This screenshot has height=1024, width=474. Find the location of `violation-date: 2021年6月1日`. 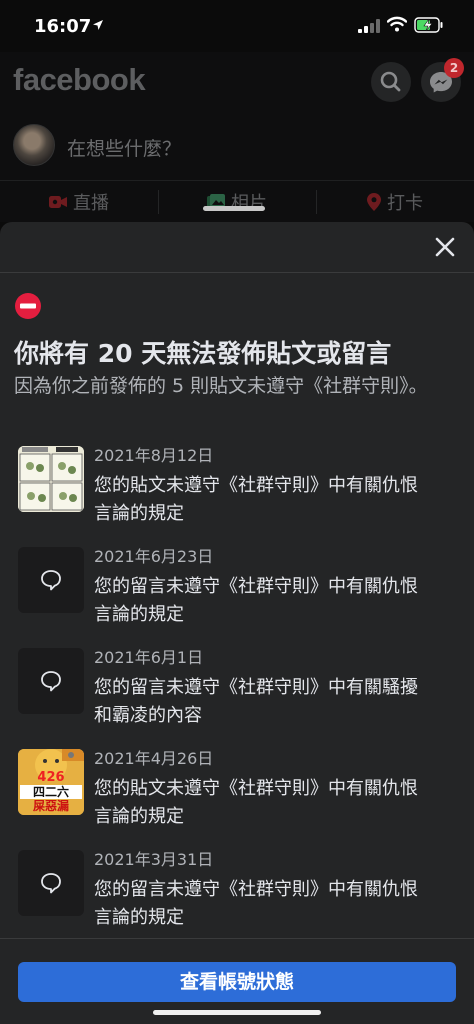

violation-date: 2021年6月1日 is located at coordinates (149, 657).